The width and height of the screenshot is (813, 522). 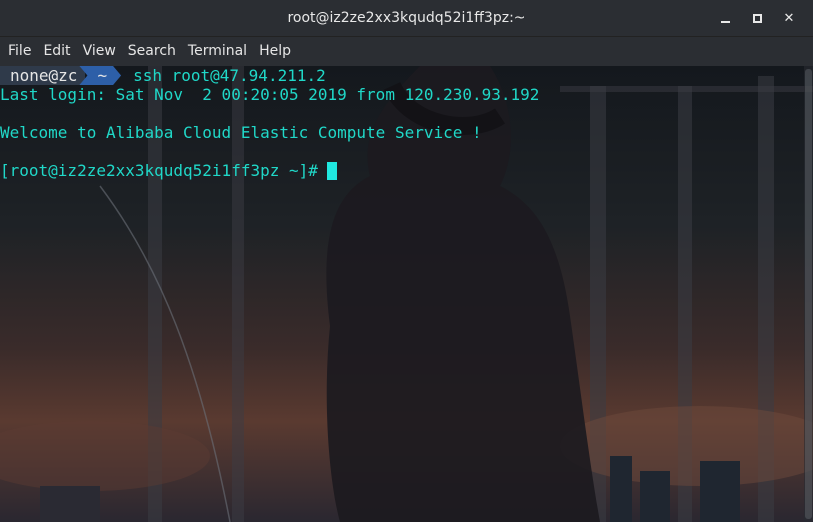 I want to click on local-prompt-line: none@zc ~ ssh root@47.94.211.2, so click(x=269, y=75).